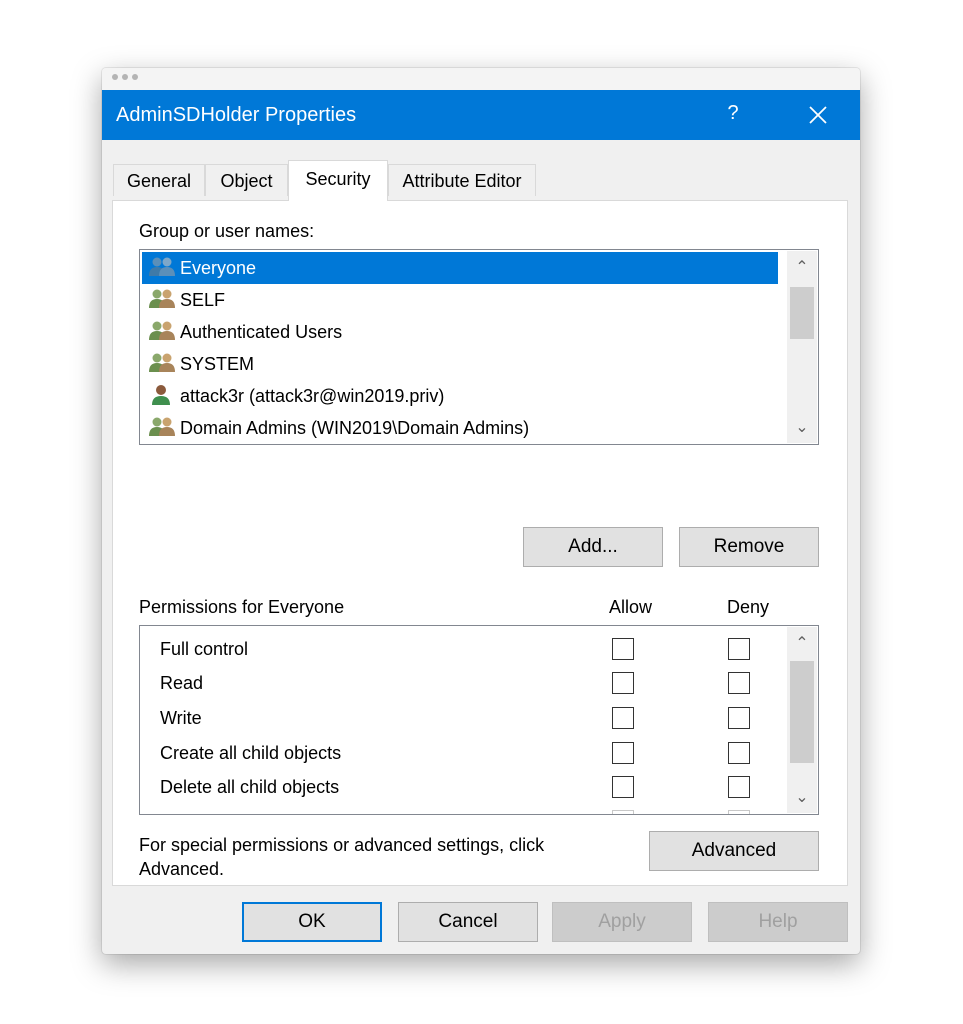 The height and width of the screenshot is (1024, 963). Describe the element at coordinates (462, 180) in the screenshot. I see `tab-attribute-editor: Attribute Editor` at that location.